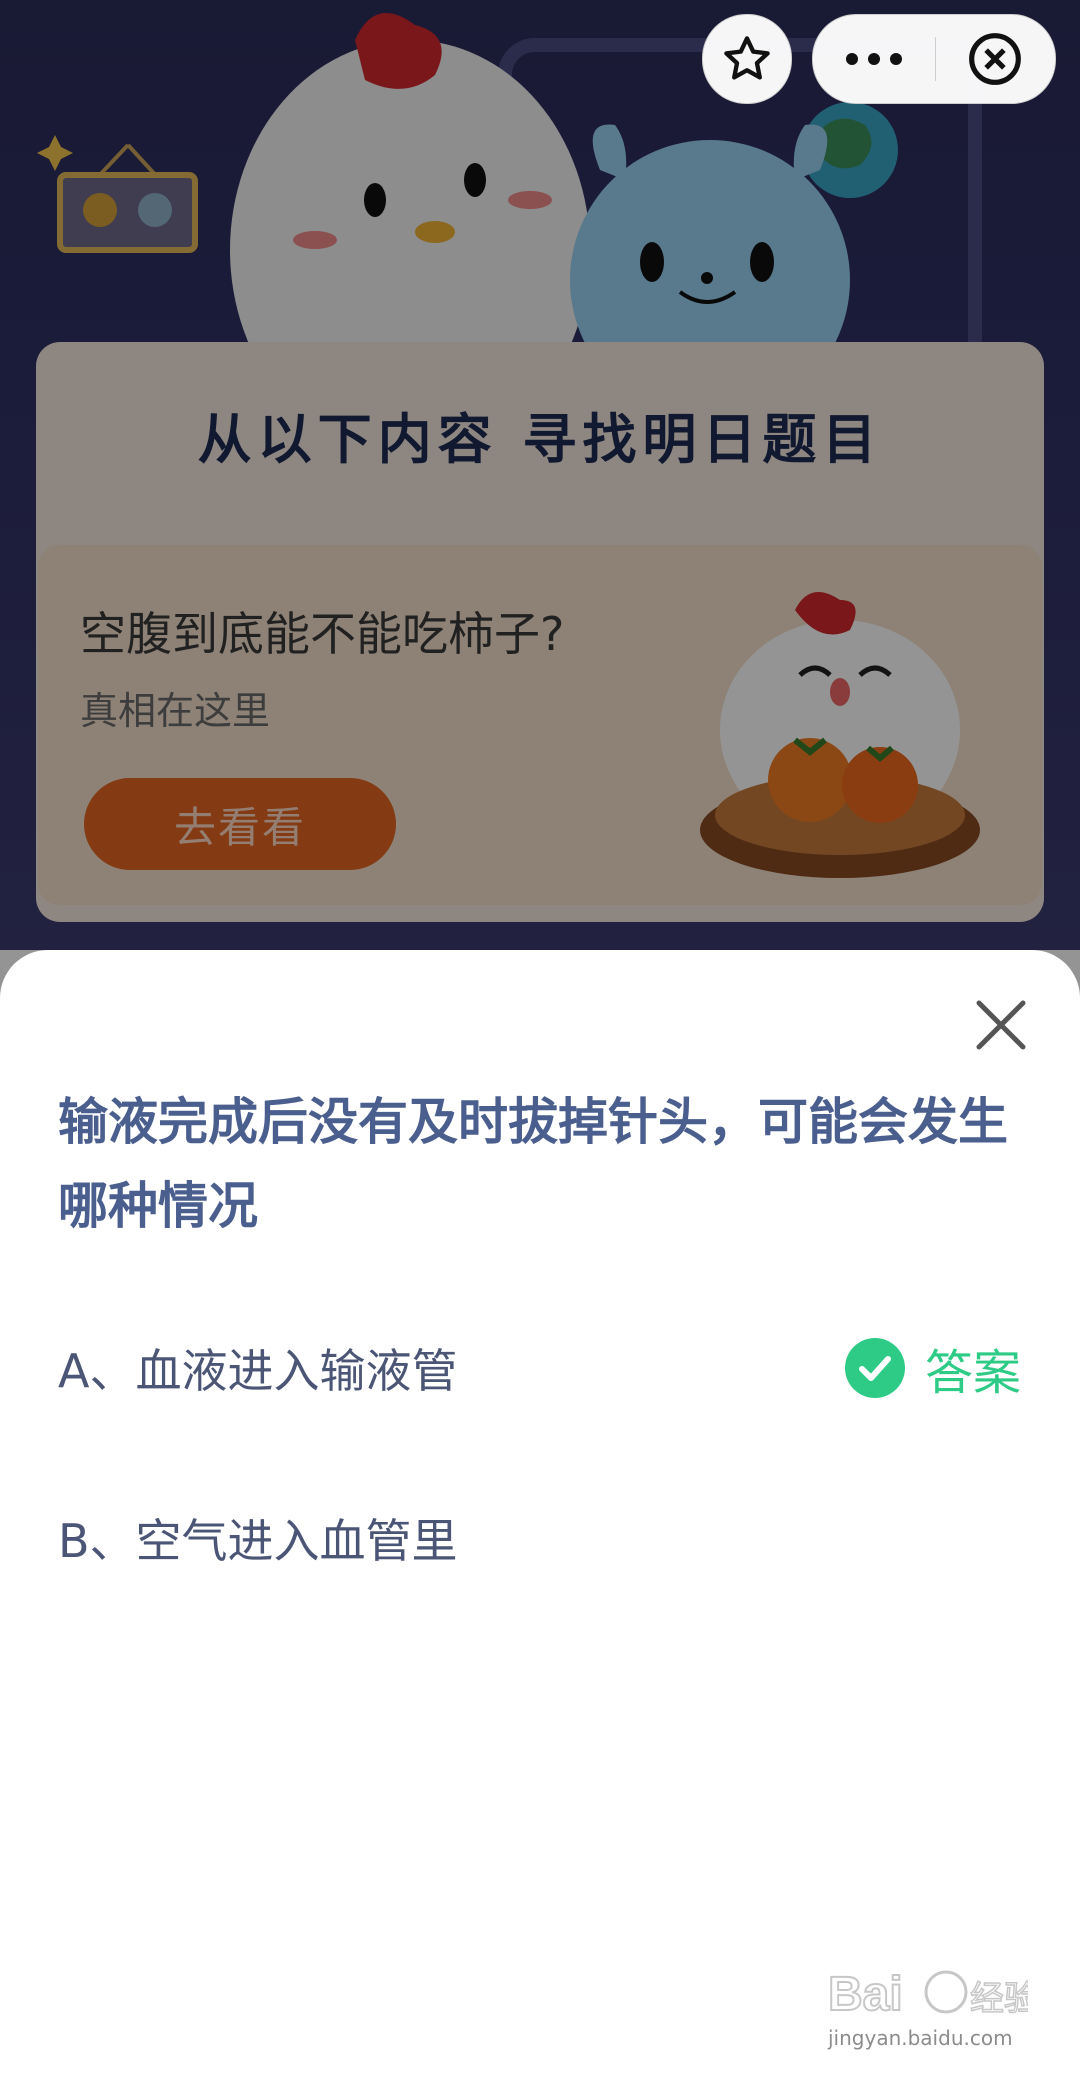 The image size is (1080, 2073). Describe the element at coordinates (865, 1994) in the screenshot. I see `svg-text: Bai` at that location.